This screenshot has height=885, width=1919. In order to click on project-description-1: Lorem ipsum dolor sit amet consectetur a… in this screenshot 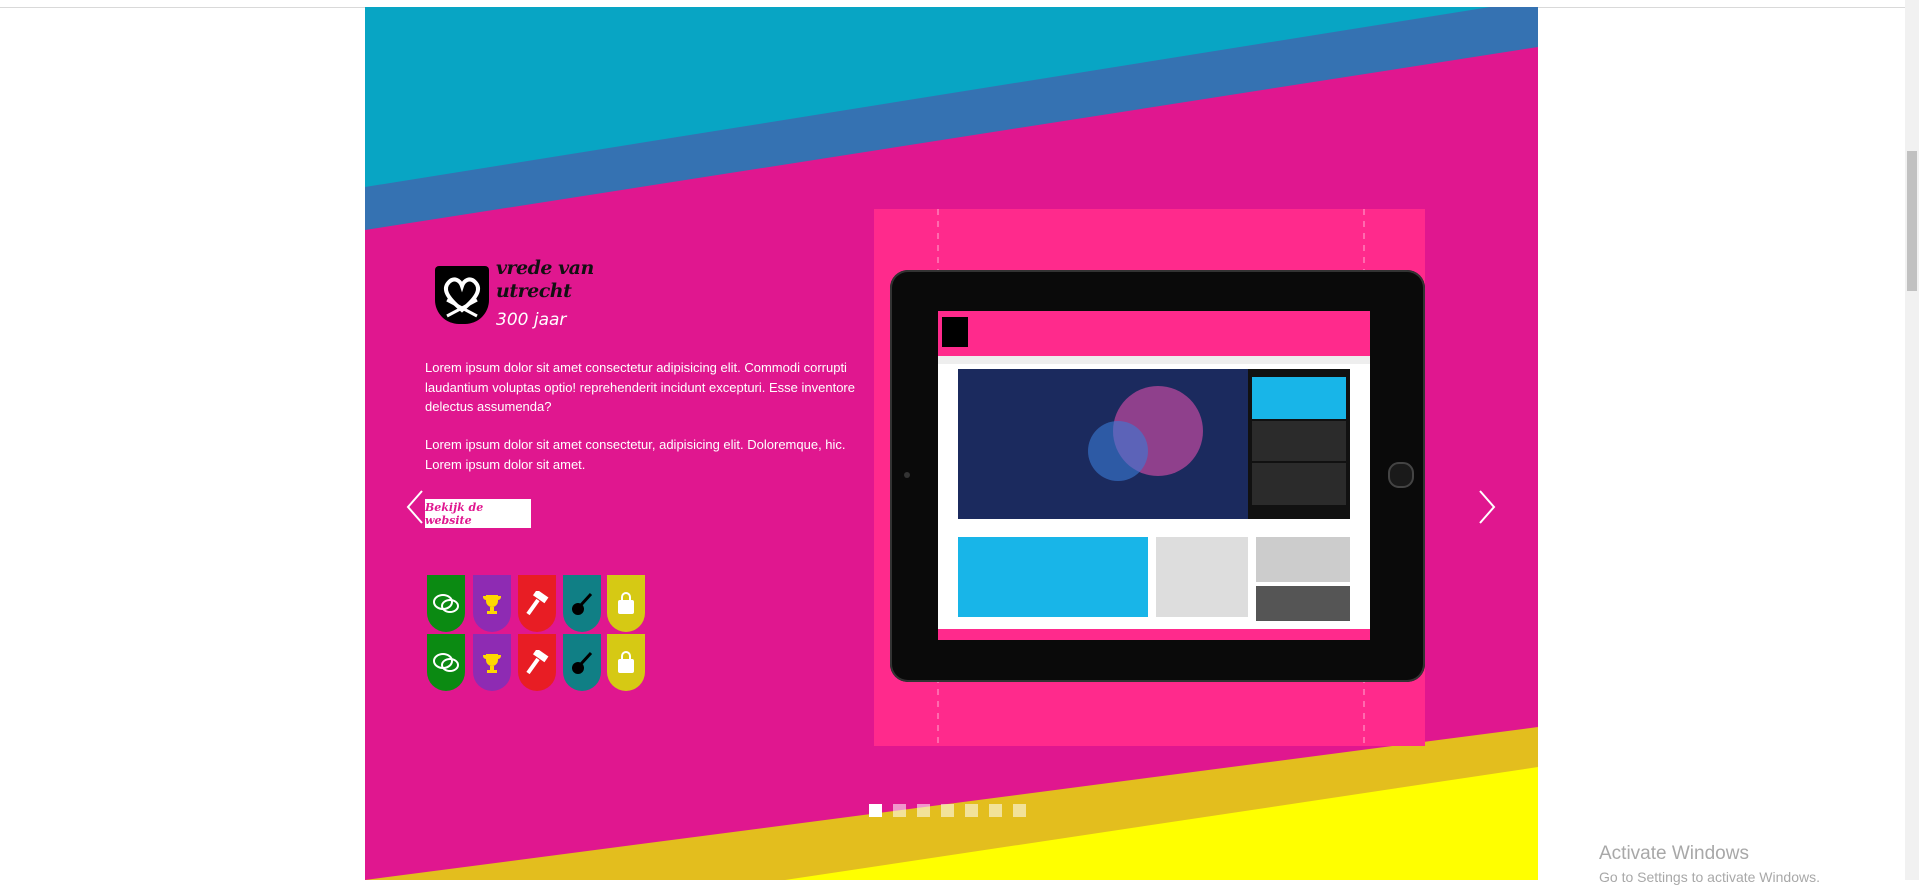, I will do `click(640, 387)`.